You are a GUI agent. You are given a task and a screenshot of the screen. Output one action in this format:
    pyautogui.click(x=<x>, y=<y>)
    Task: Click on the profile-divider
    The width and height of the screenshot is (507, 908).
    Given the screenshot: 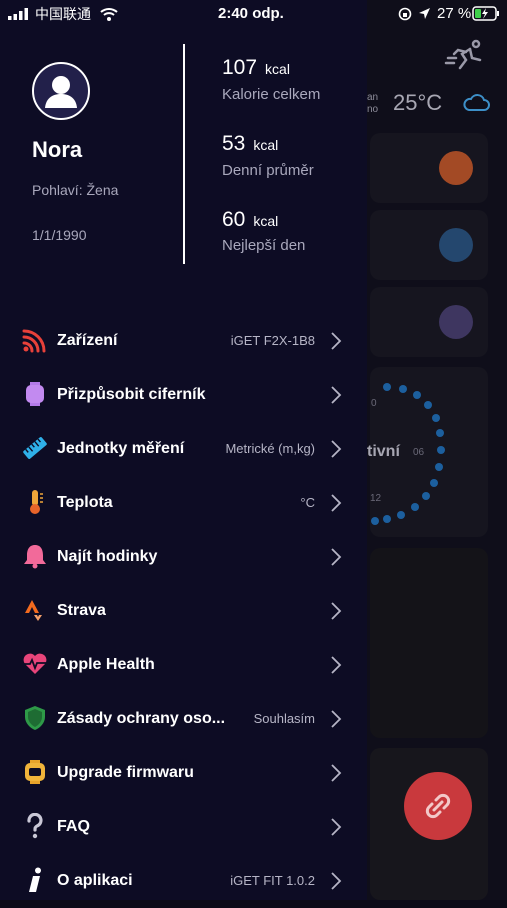 What is the action you would take?
    pyautogui.click(x=184, y=154)
    